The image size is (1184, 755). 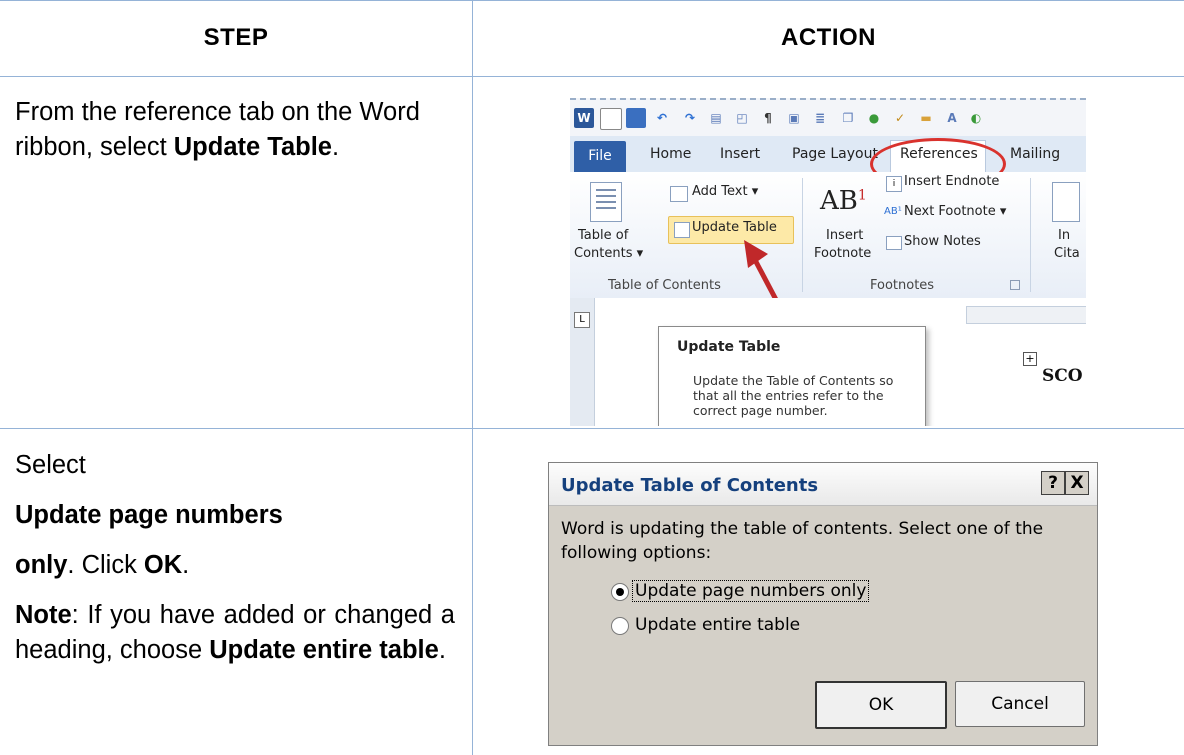 I want to click on contents-label: Contents ▾, so click(x=608, y=253).